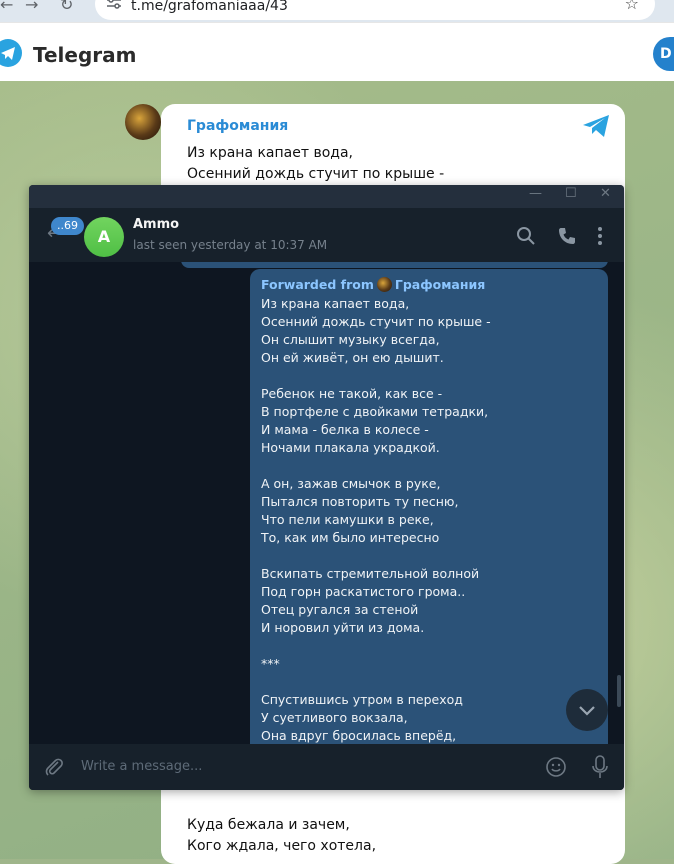  What do you see at coordinates (370, 573) in the screenshot?
I see `message-line: Вскипать стремительной волной` at bounding box center [370, 573].